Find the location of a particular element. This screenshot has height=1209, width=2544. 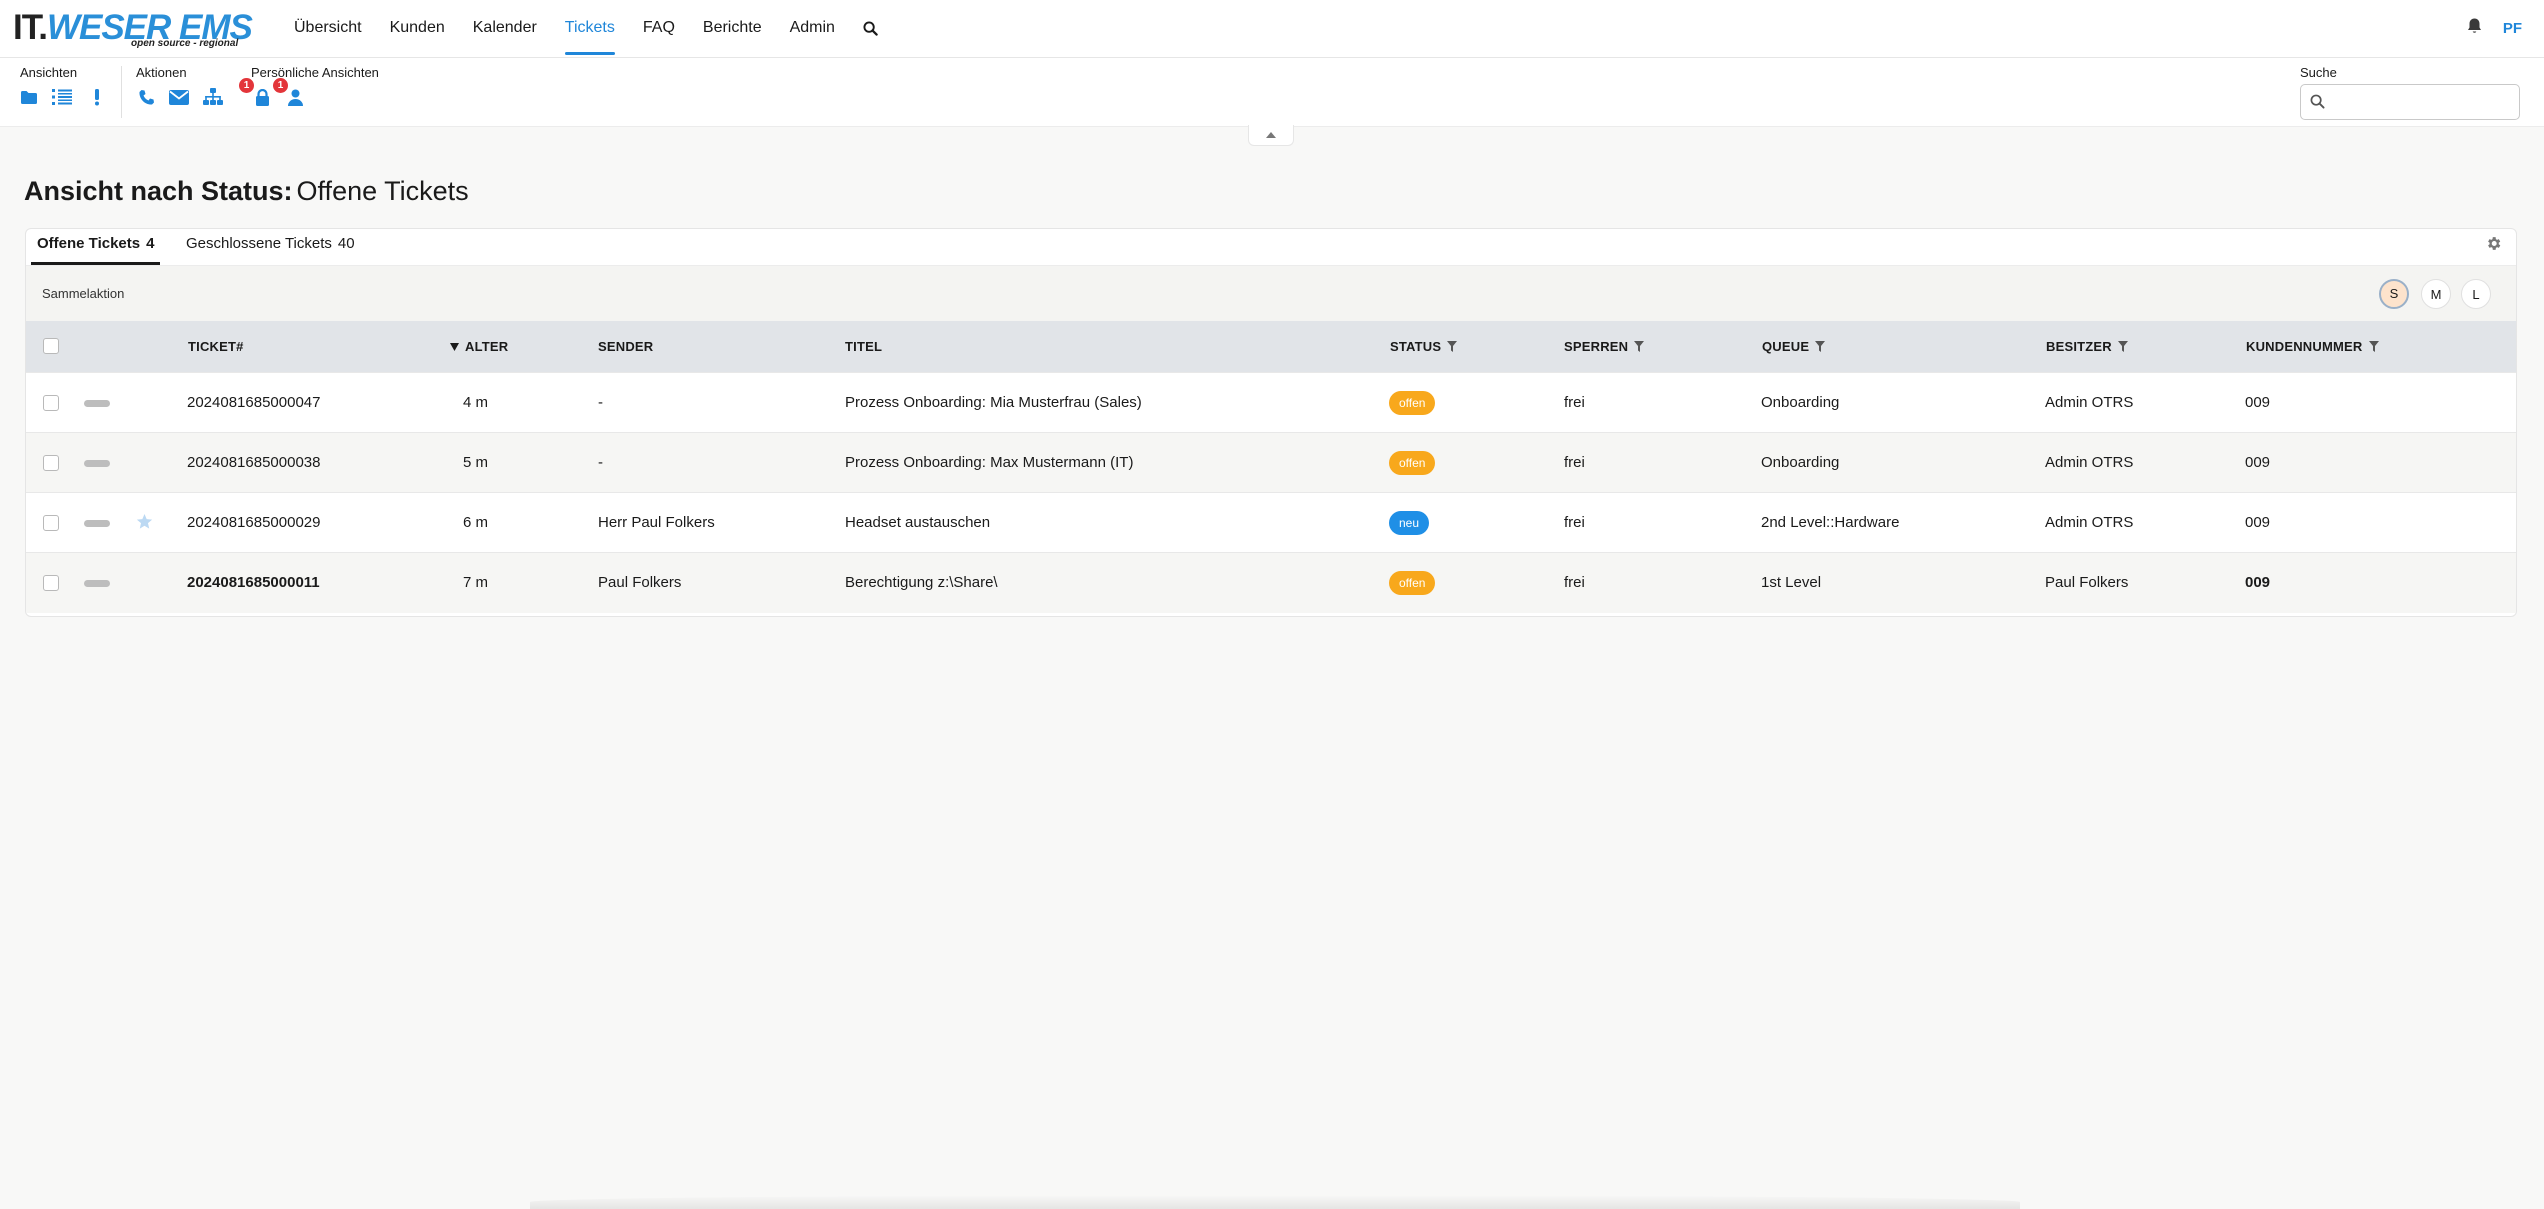

tab-closed-tickets: Geschlossene Tickets 40 is located at coordinates (270, 245).